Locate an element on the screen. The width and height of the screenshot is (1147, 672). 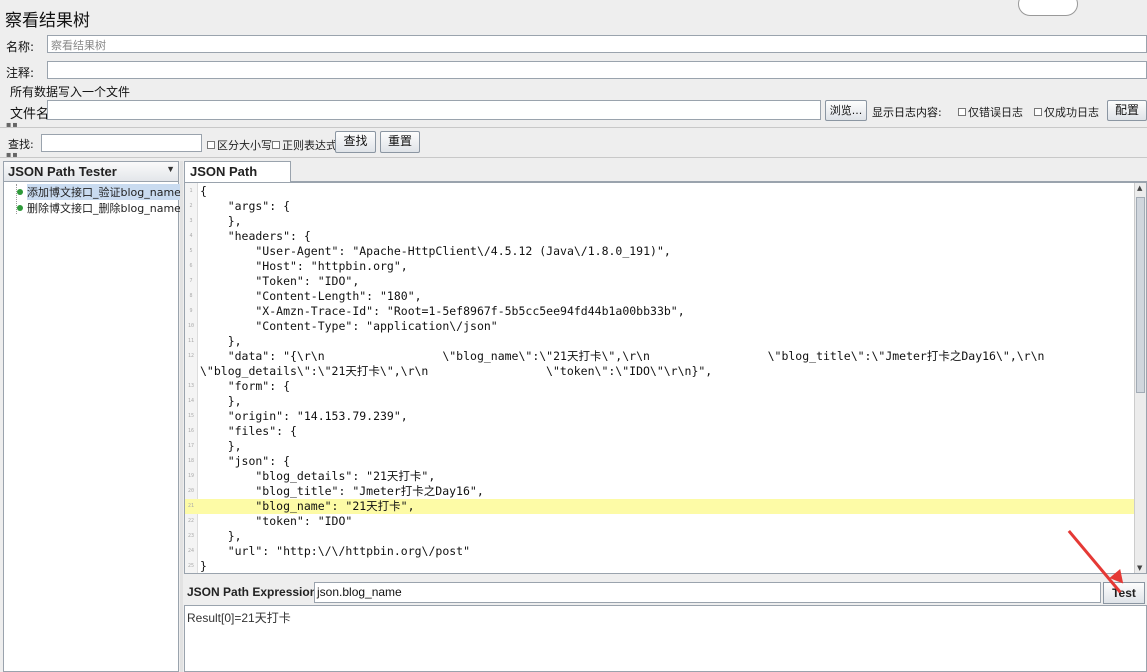
errors-only-label: 仅错误日志 is located at coordinates (995, 112).